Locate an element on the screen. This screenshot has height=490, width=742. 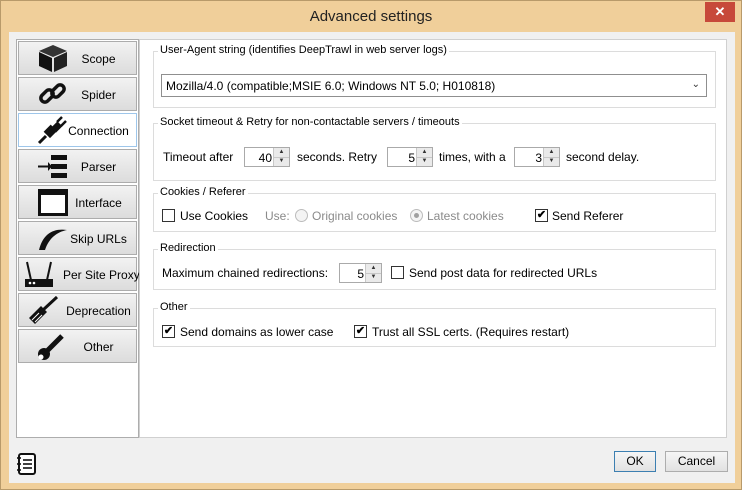
sidebar-item-label: Deprecation is located at coordinates (98, 311).